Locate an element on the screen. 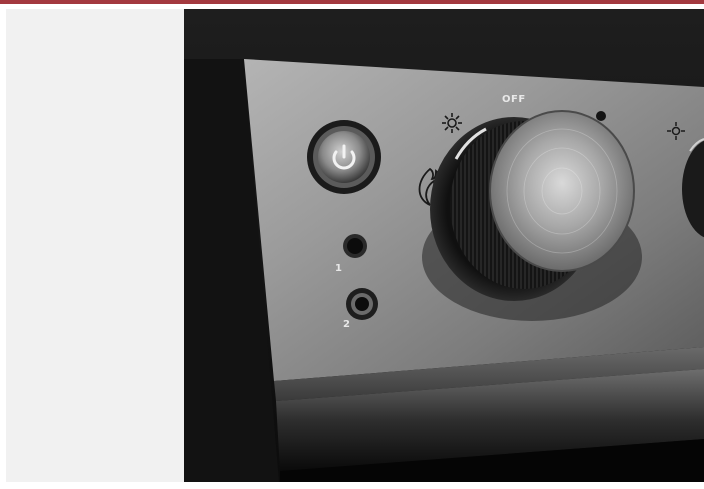 The width and height of the screenshot is (704, 489). knob-indicator-dot is located at coordinates (601, 116).